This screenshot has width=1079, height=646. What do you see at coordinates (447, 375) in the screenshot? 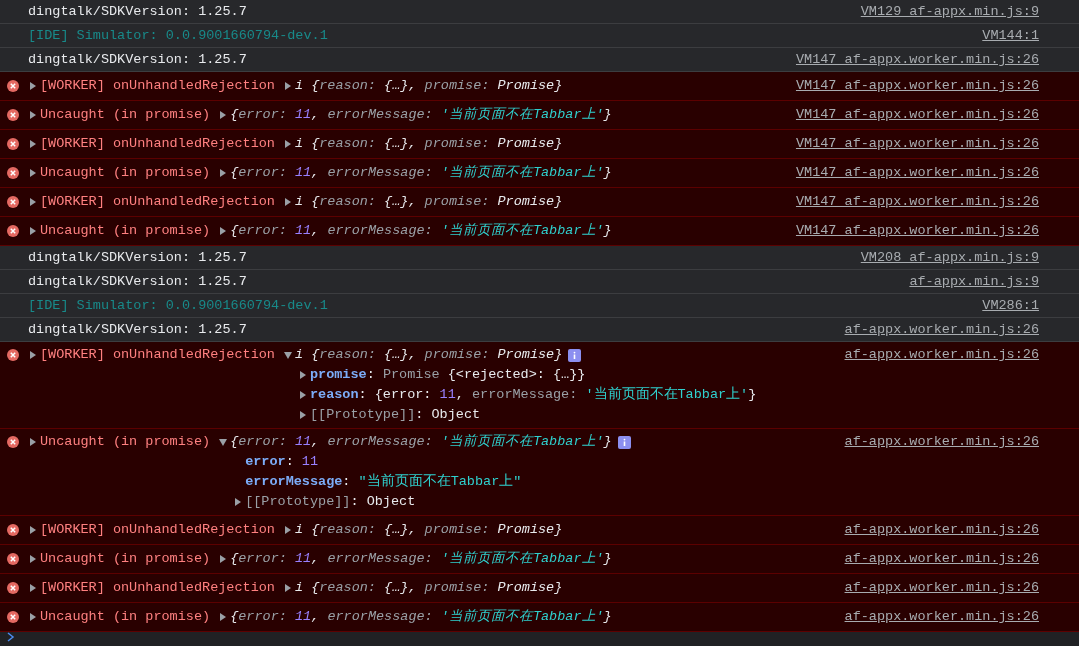
I see `object-property: promise: Promise {<rejected>: {…}}` at bounding box center [447, 375].